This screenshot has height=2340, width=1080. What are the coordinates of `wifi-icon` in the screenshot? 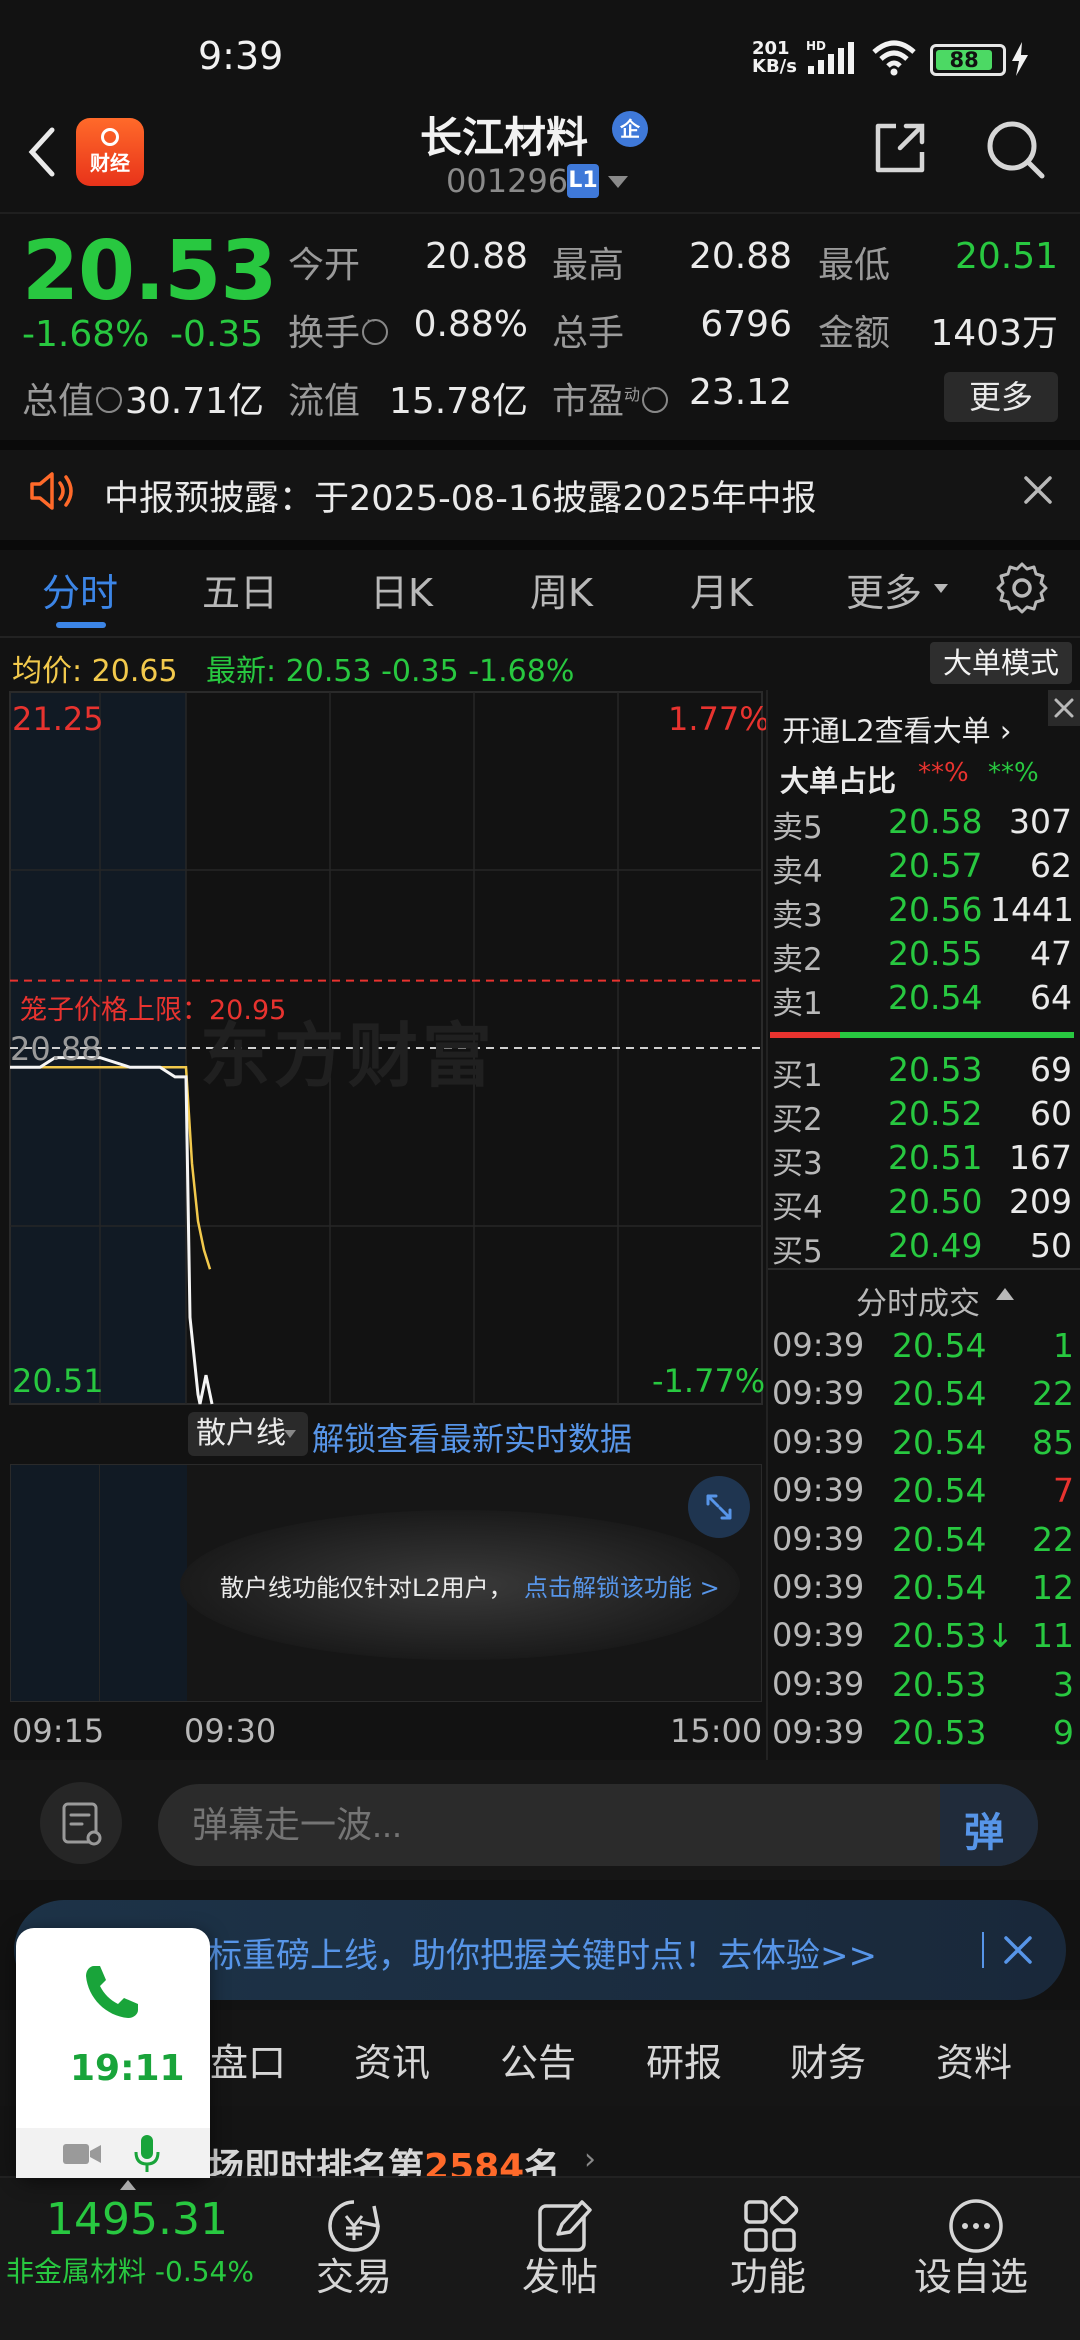 It's located at (894, 58).